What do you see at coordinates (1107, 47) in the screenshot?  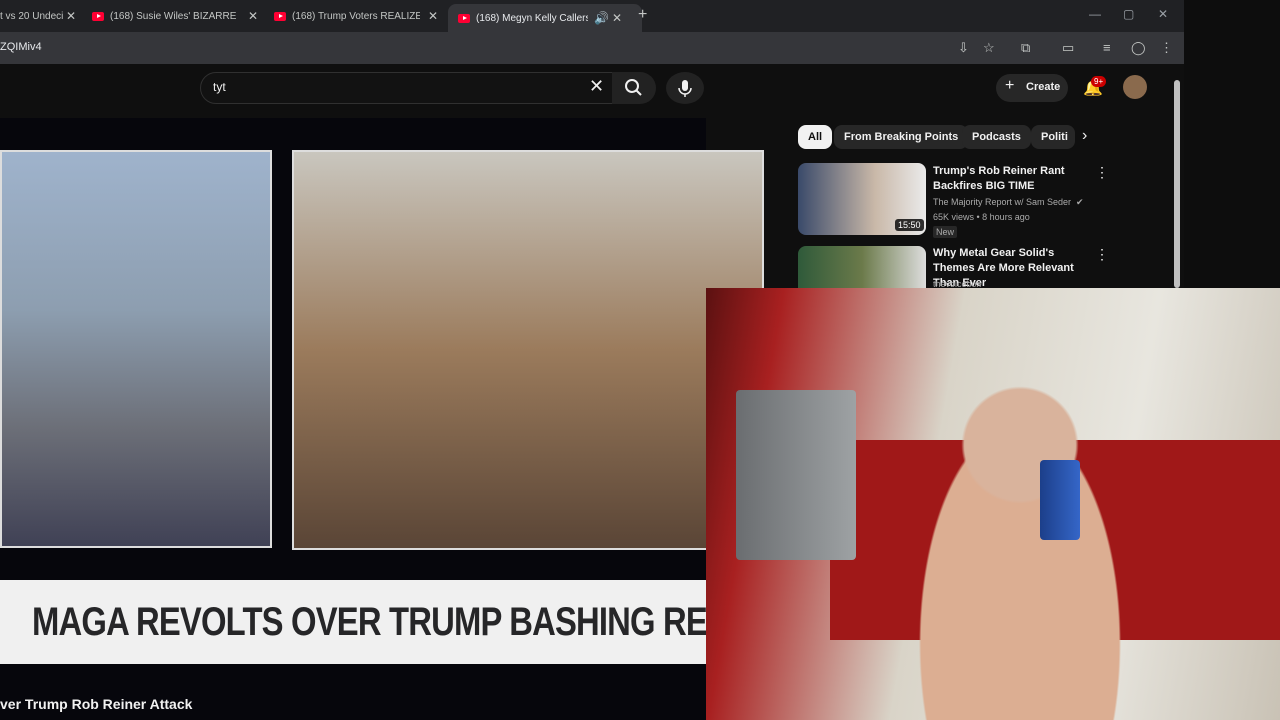 I see `media-icon: ≡` at bounding box center [1107, 47].